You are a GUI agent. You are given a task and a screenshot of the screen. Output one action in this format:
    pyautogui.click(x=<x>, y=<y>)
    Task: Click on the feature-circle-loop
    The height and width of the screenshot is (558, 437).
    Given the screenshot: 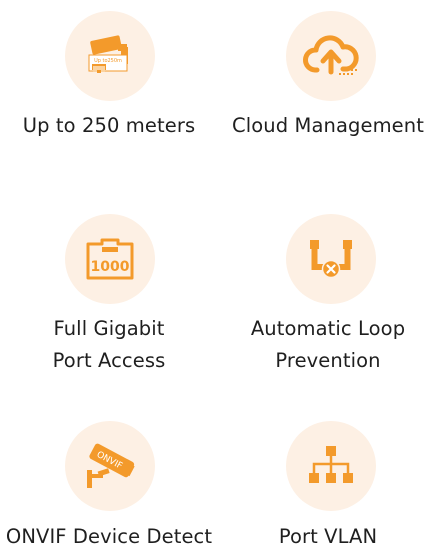 What is the action you would take?
    pyautogui.click(x=331, y=259)
    